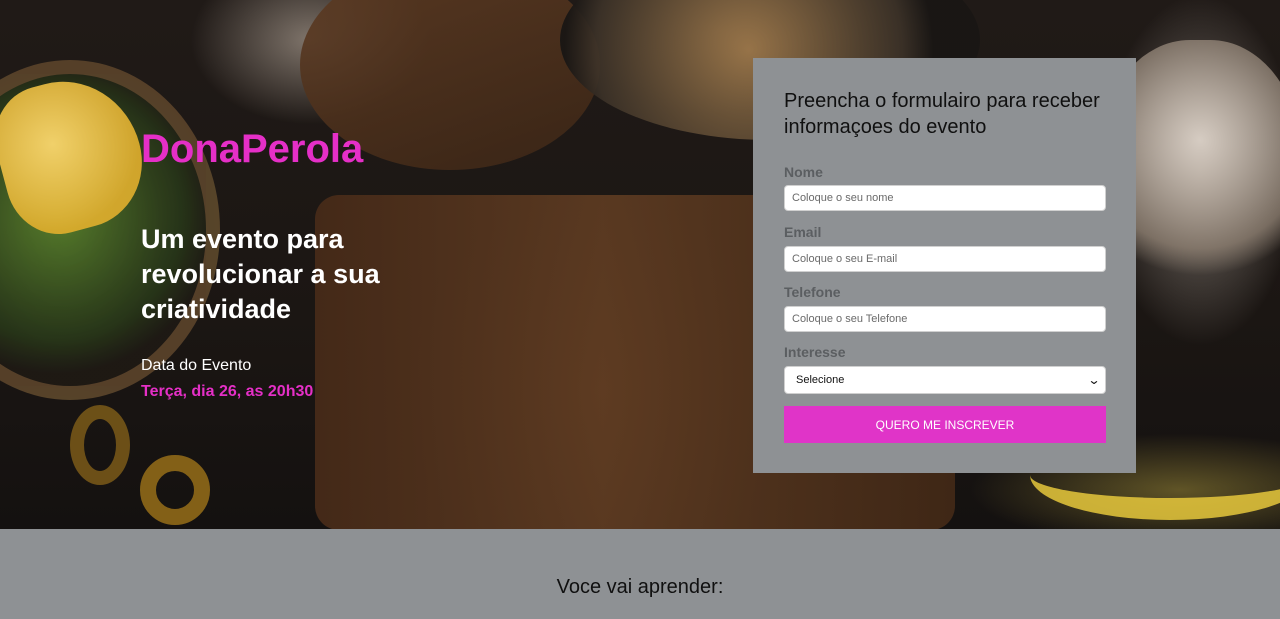 The height and width of the screenshot is (619, 1280). Describe the element at coordinates (803, 232) in the screenshot. I see `email-label: Email` at that location.